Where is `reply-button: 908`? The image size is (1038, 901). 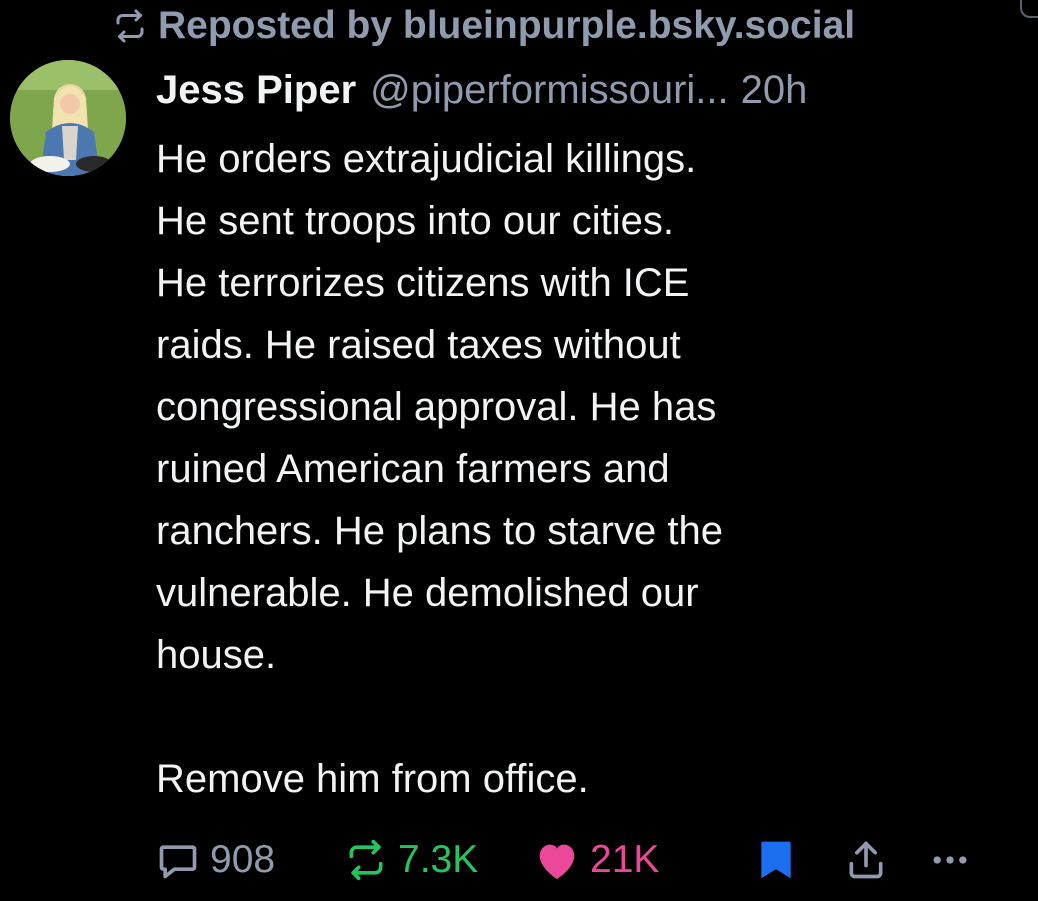 reply-button: 908 is located at coordinates (215, 860).